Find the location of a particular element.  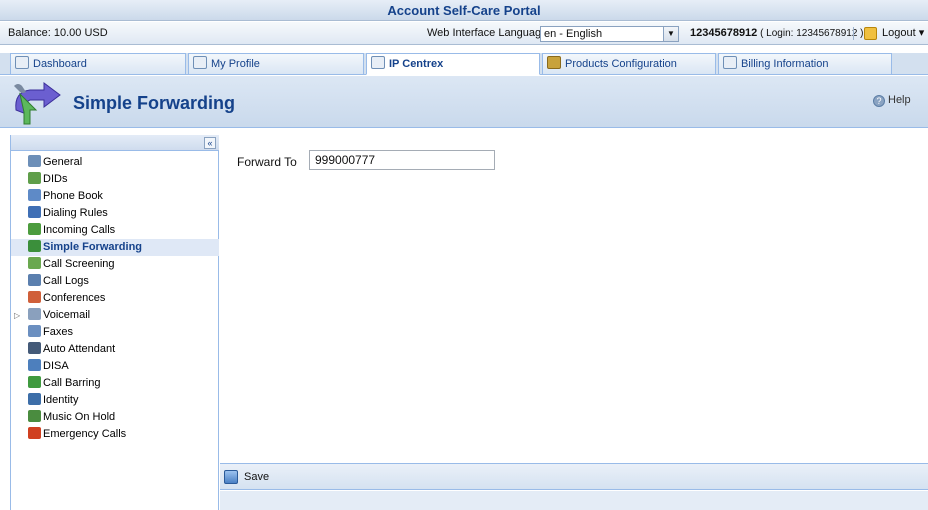

sidebar-item-conferences: Conferences is located at coordinates (115, 298).